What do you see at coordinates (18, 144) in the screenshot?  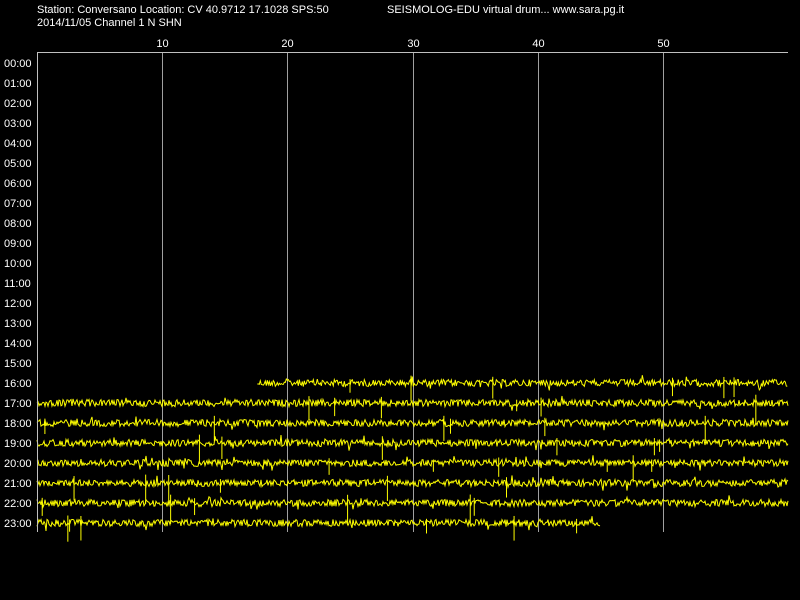 I see `hour-label: 04:00` at bounding box center [18, 144].